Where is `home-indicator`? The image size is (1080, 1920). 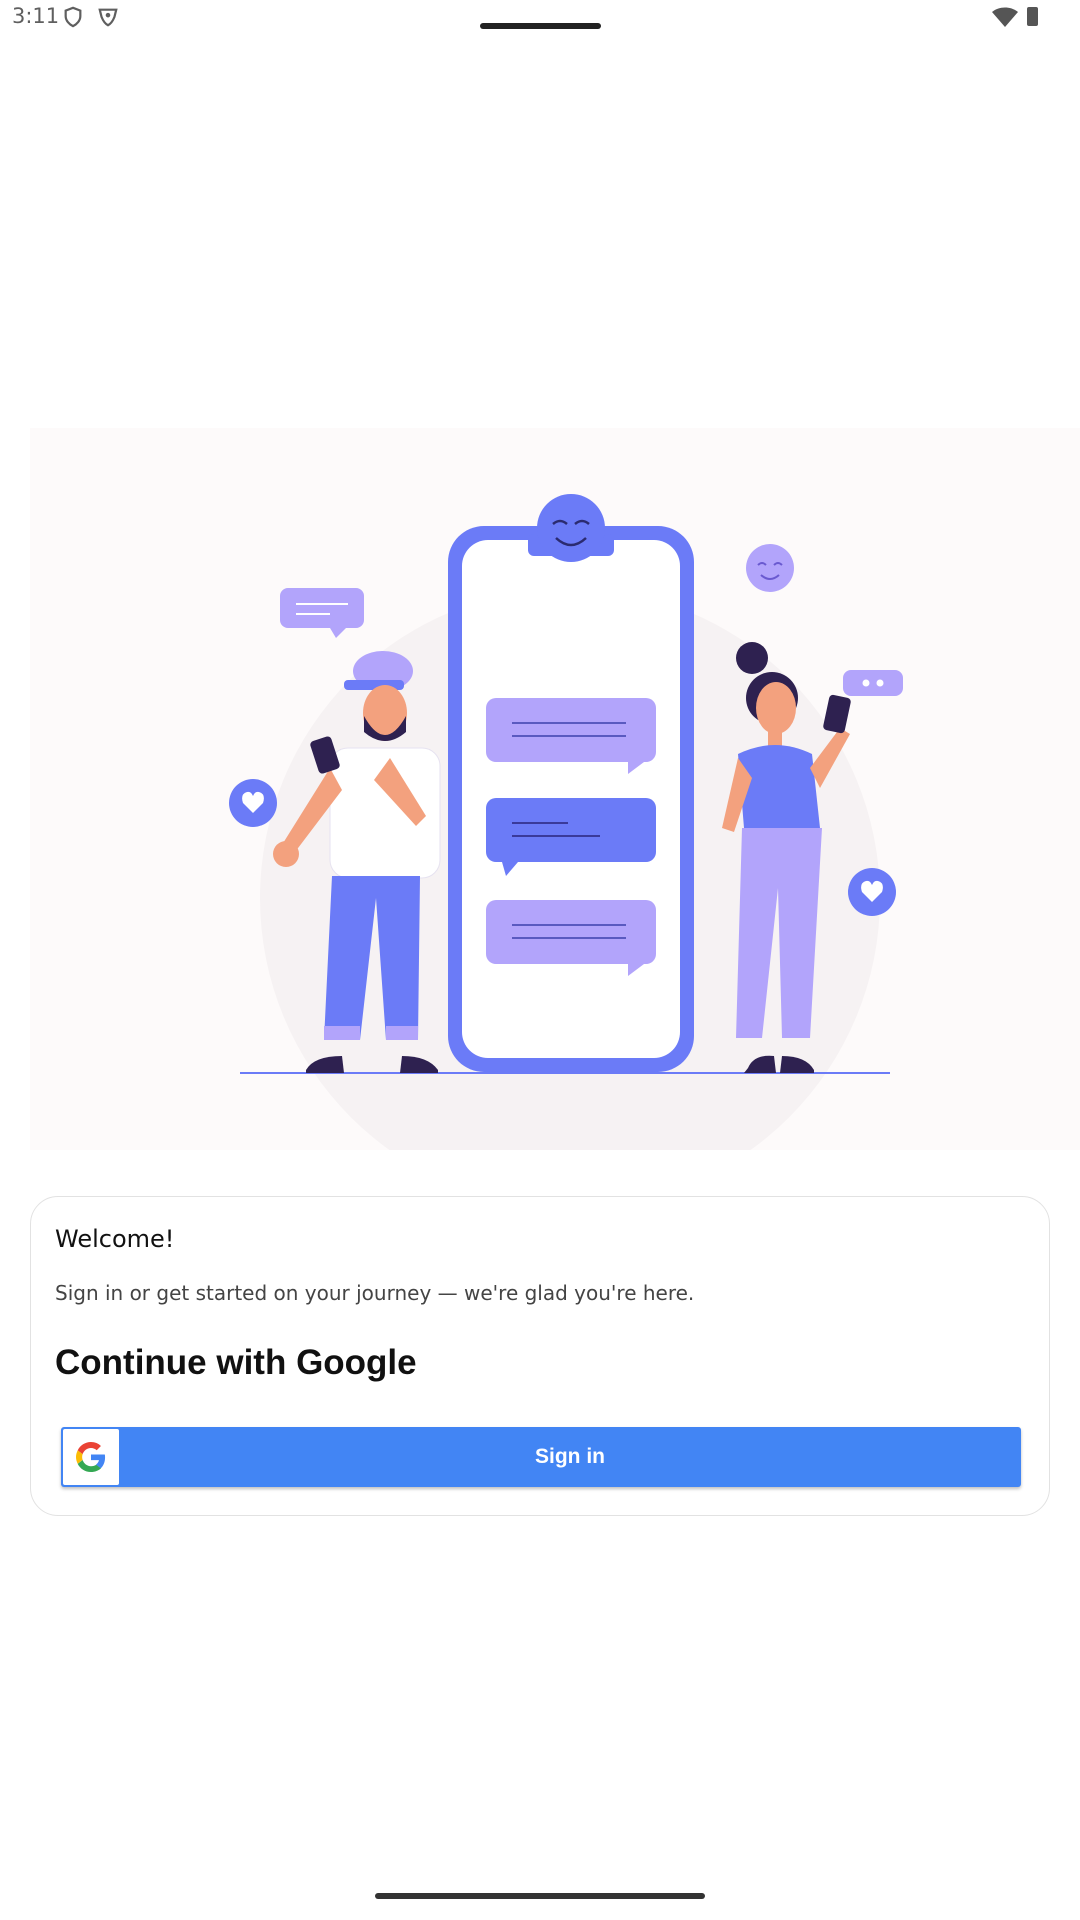
home-indicator is located at coordinates (540, 1896).